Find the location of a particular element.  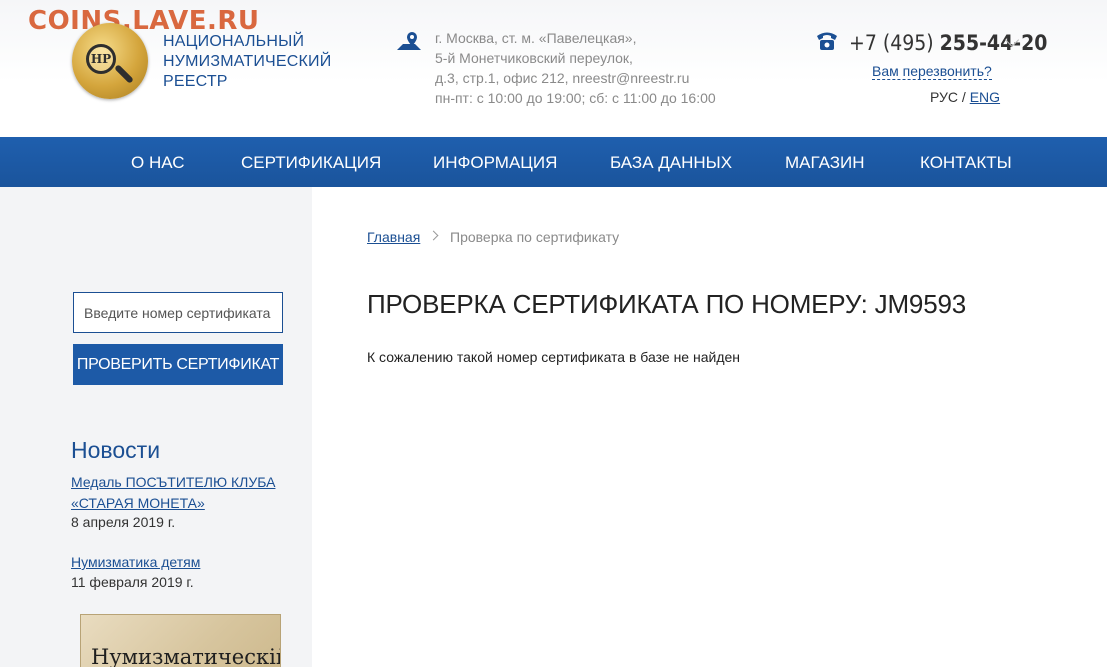

chevron-right-icon is located at coordinates (433, 235).